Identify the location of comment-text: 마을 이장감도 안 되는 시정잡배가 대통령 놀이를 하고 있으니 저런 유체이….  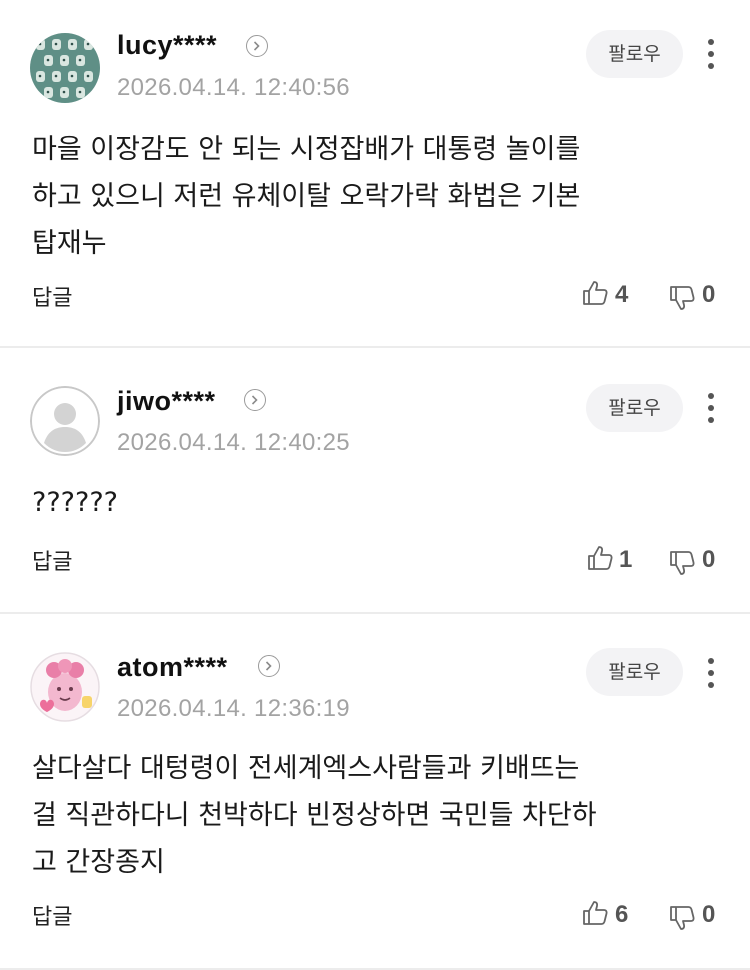
(306, 196).